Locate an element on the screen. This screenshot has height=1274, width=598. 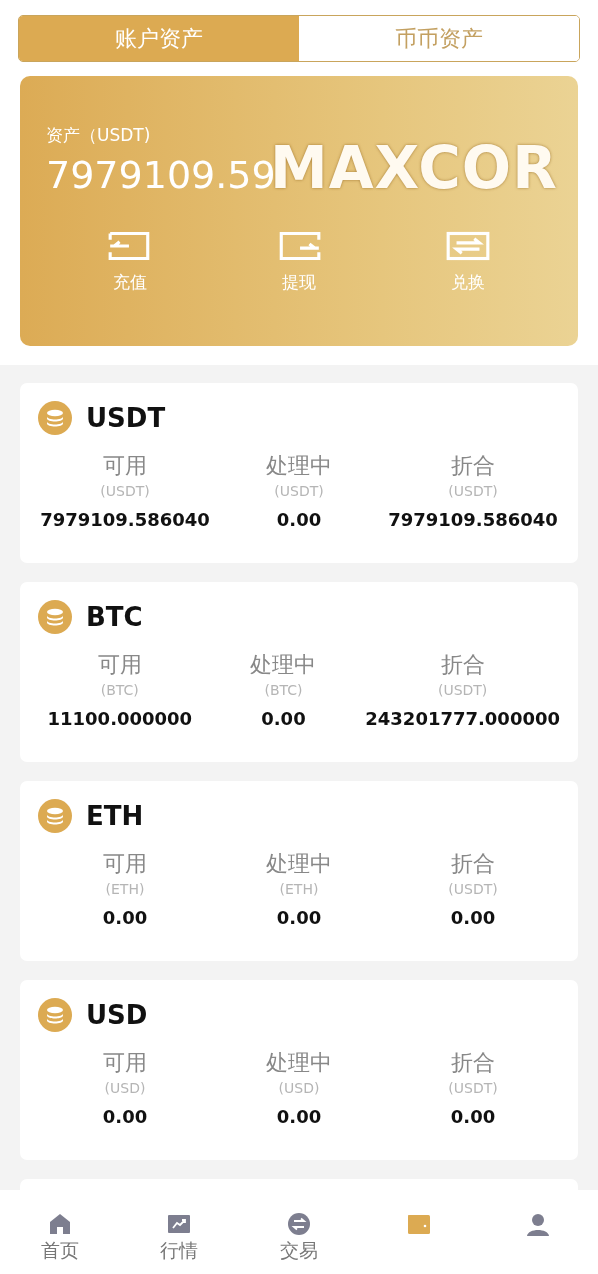
asset-name: ETH is located at coordinates (115, 816).